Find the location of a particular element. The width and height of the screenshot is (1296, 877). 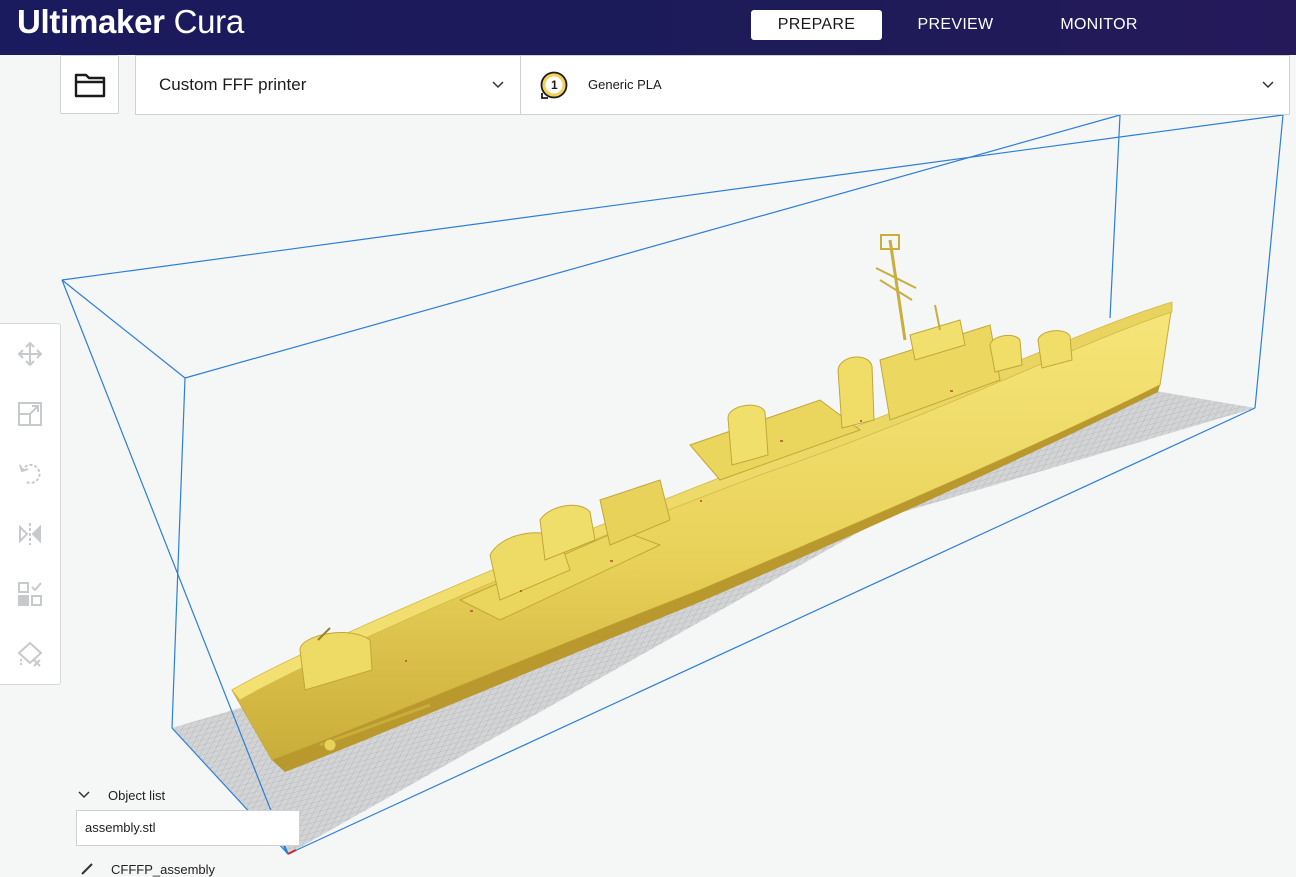

app-logo: Ultimaker Cura is located at coordinates (130, 22).